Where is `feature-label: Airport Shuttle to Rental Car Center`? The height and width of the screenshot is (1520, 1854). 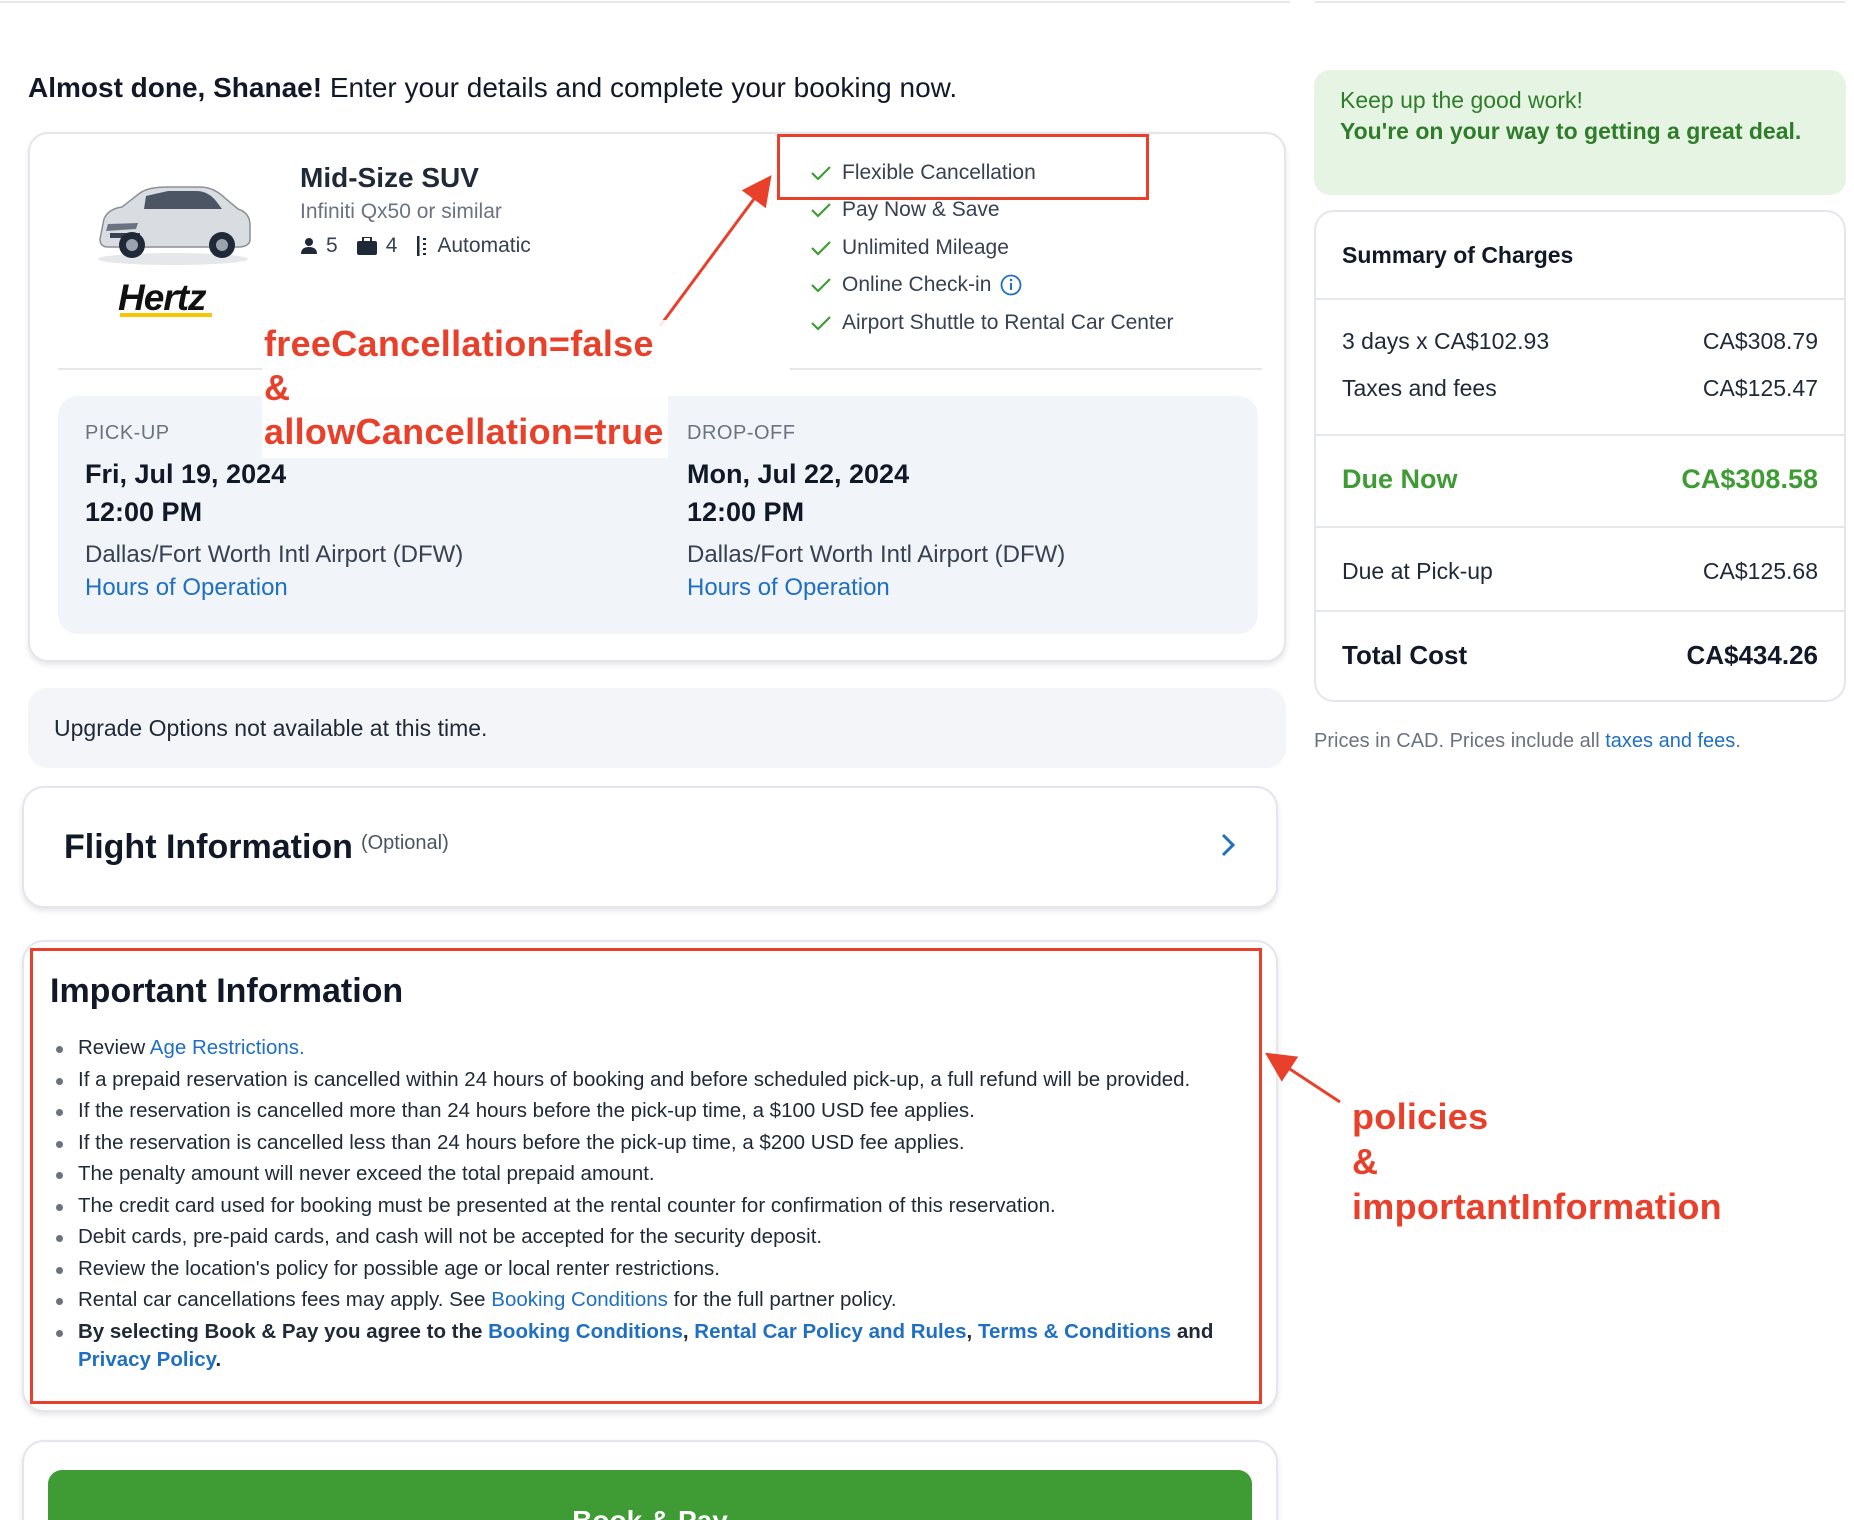 feature-label: Airport Shuttle to Rental Car Center is located at coordinates (1008, 322).